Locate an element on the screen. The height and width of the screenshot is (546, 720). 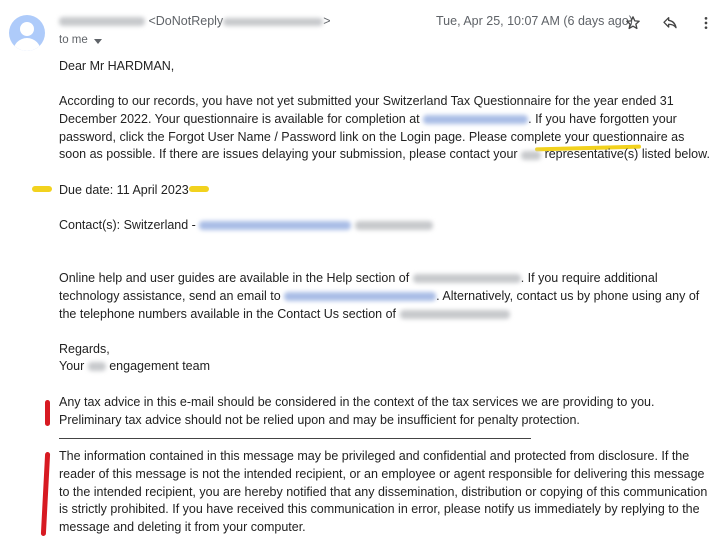
avatar-head is located at coordinates (27, 29).